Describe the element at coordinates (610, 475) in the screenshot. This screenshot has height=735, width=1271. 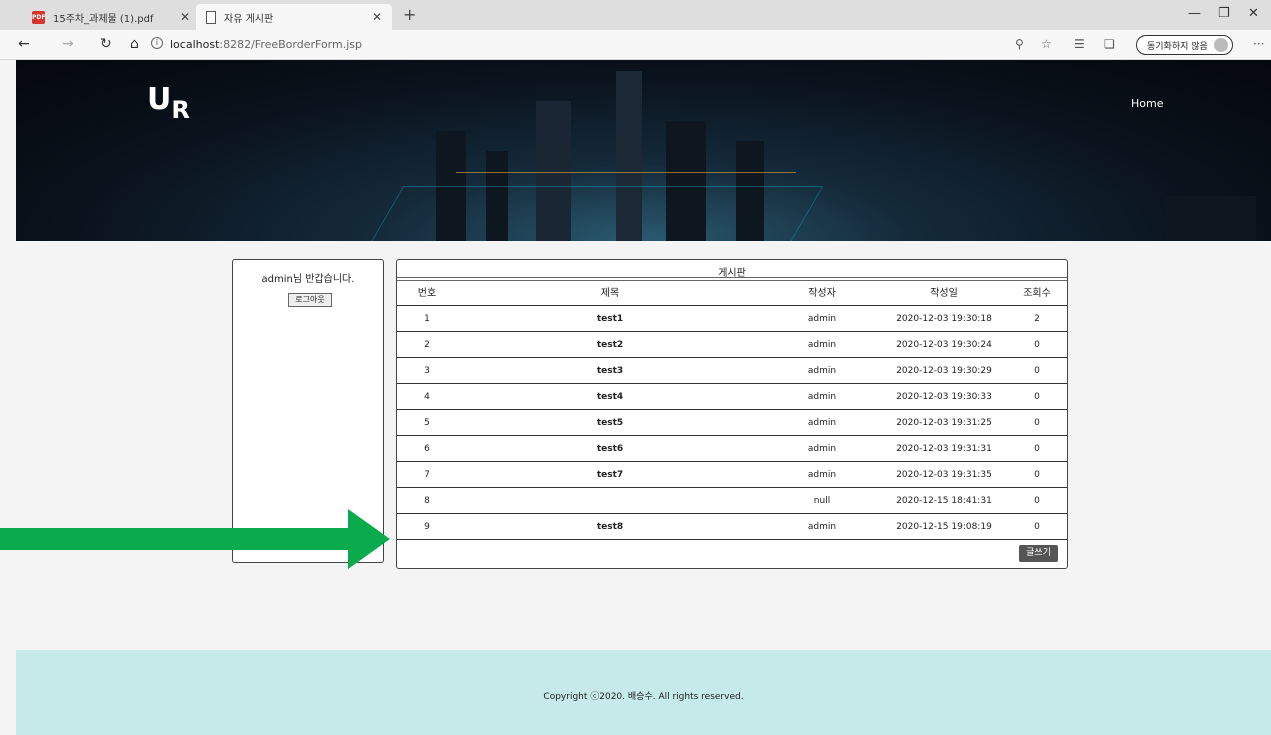
I see `post-title-link: test7` at that location.